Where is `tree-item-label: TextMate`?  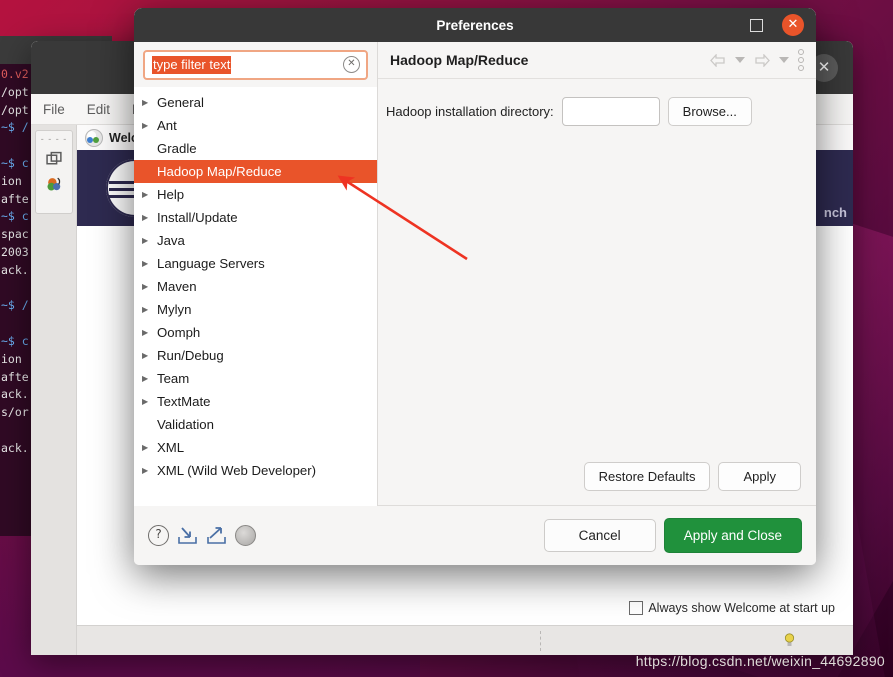
tree-item-label: TextMate is located at coordinates (184, 401).